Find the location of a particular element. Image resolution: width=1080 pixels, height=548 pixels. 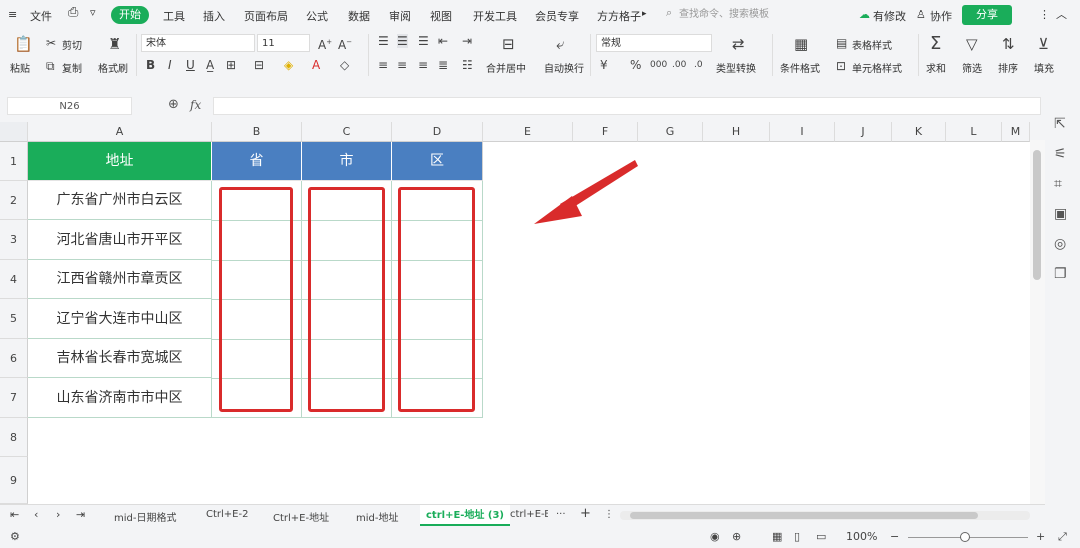

modified-status: 有修改 is located at coordinates (889, 16).